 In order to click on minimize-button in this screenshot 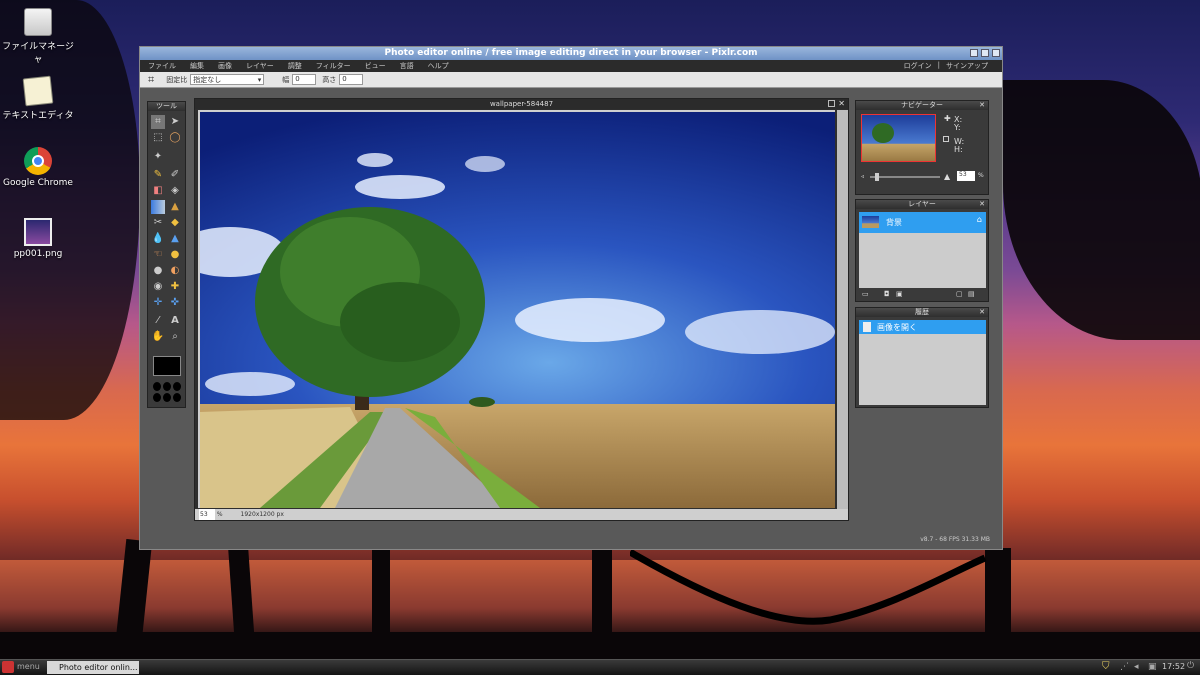, I will do `click(974, 53)`.